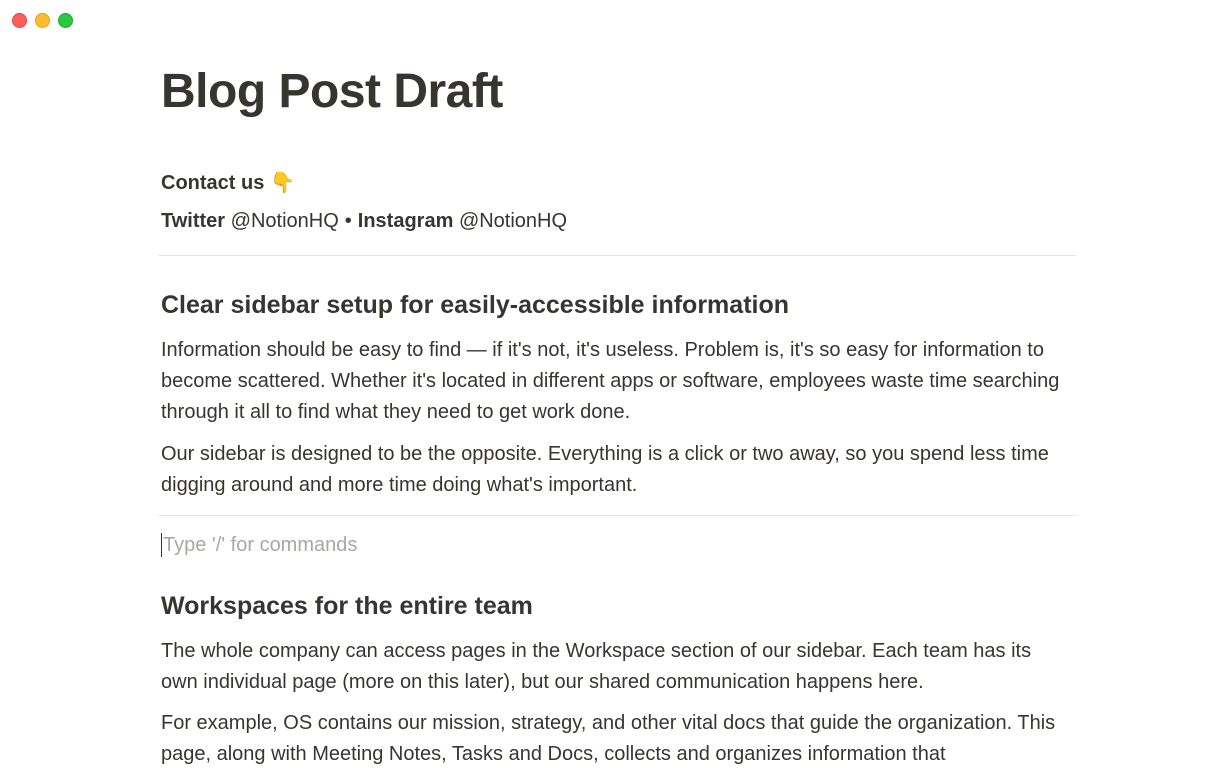 The image size is (1228, 768). I want to click on close-window-button, so click(19, 20).